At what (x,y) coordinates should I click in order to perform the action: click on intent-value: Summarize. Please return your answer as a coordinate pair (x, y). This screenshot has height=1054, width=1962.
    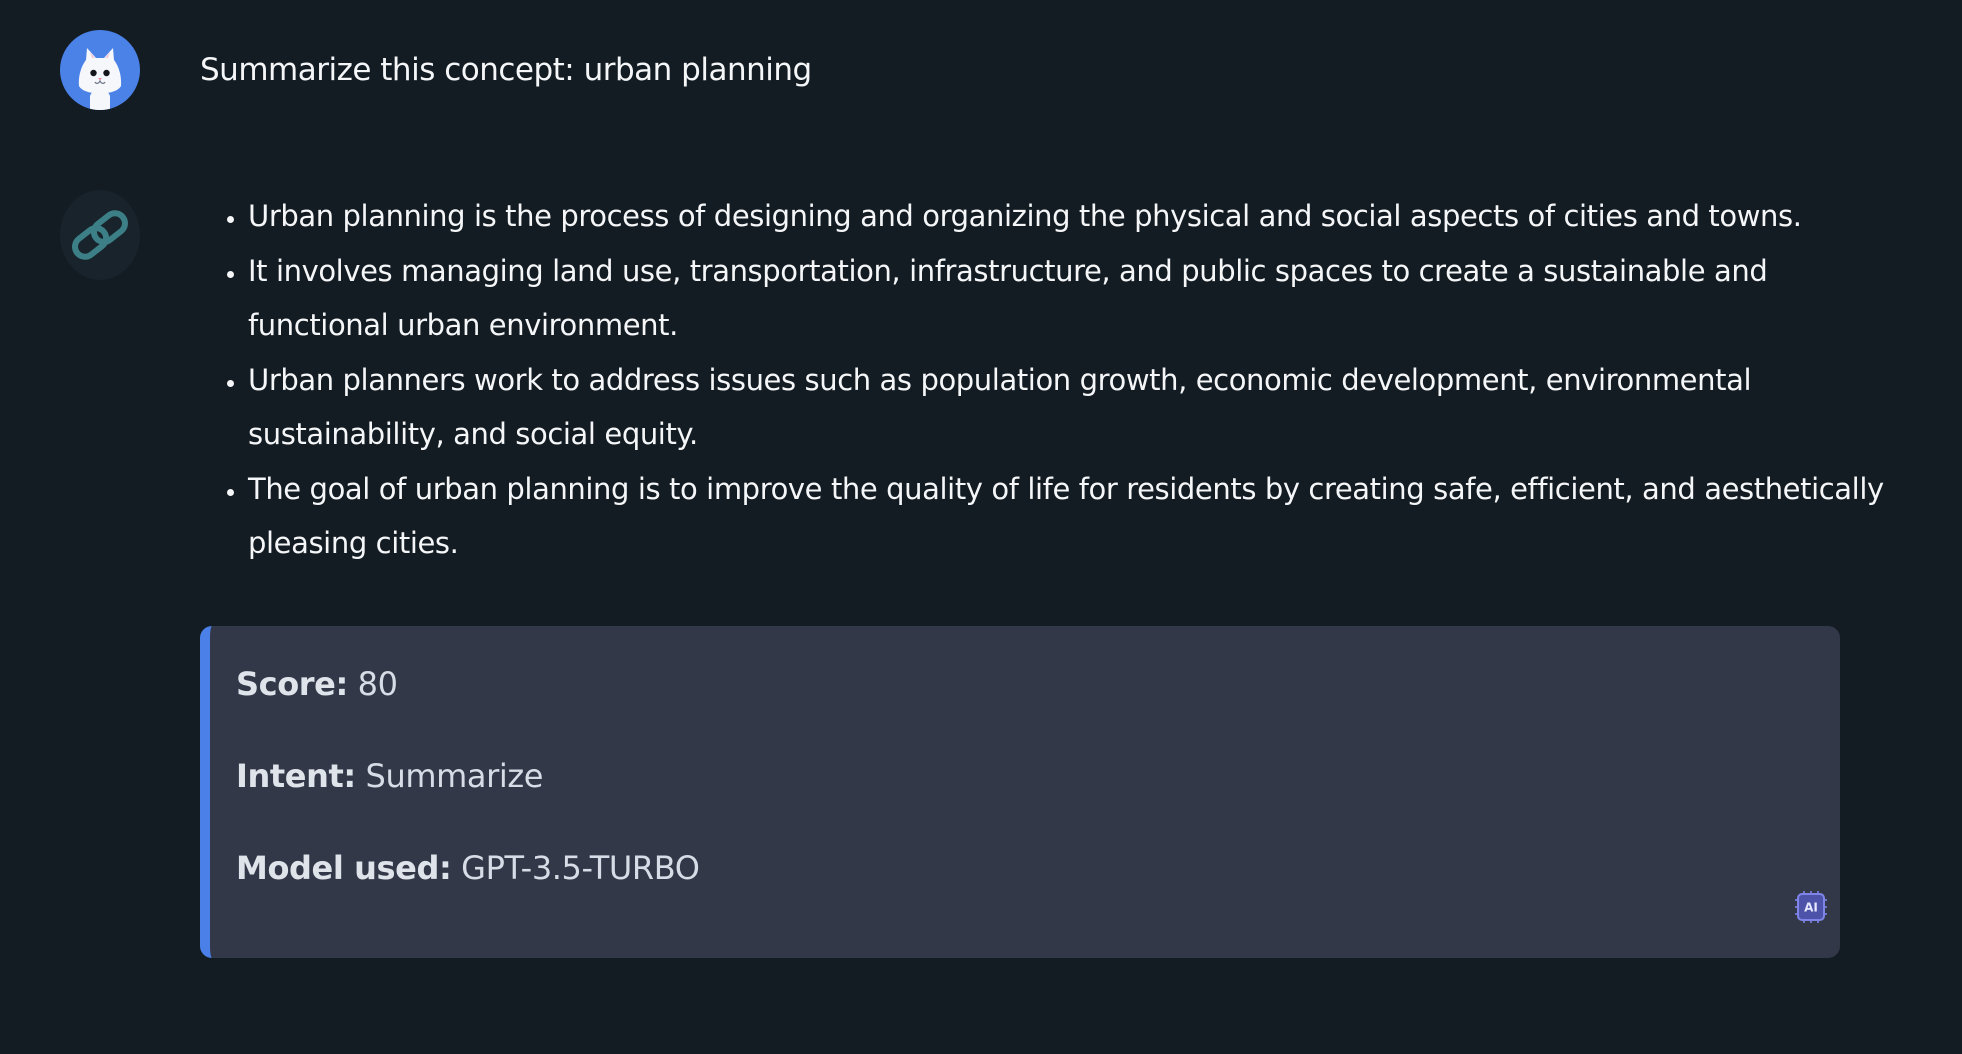
    Looking at the image, I should click on (454, 776).